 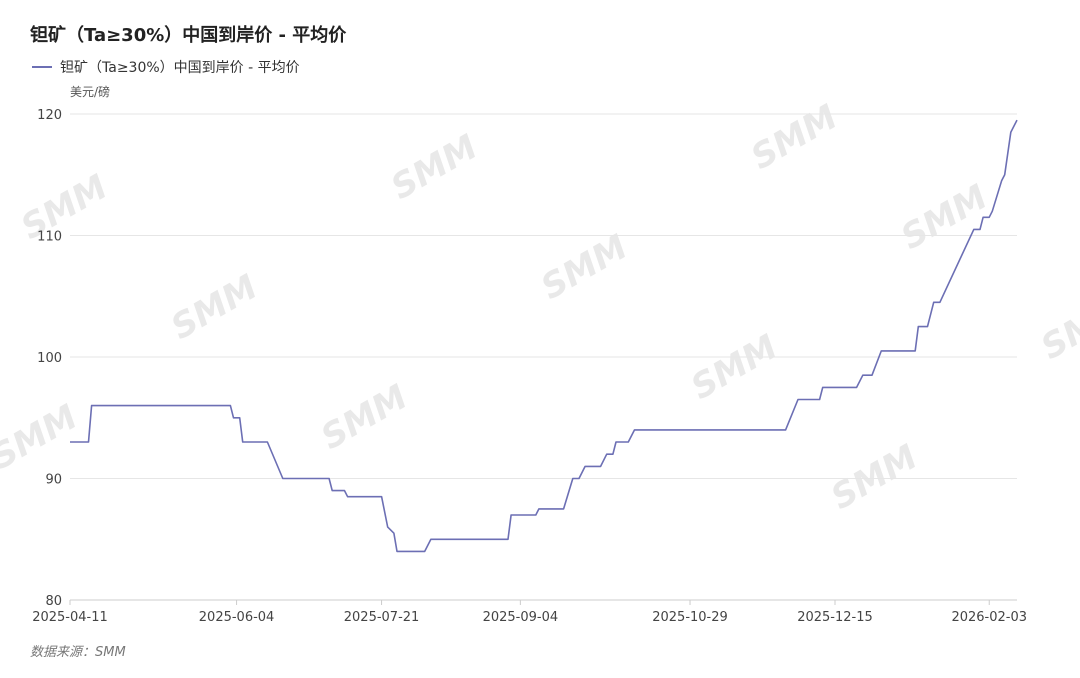 What do you see at coordinates (78, 652) in the screenshot?
I see `data-source: 数据来源：SMM` at bounding box center [78, 652].